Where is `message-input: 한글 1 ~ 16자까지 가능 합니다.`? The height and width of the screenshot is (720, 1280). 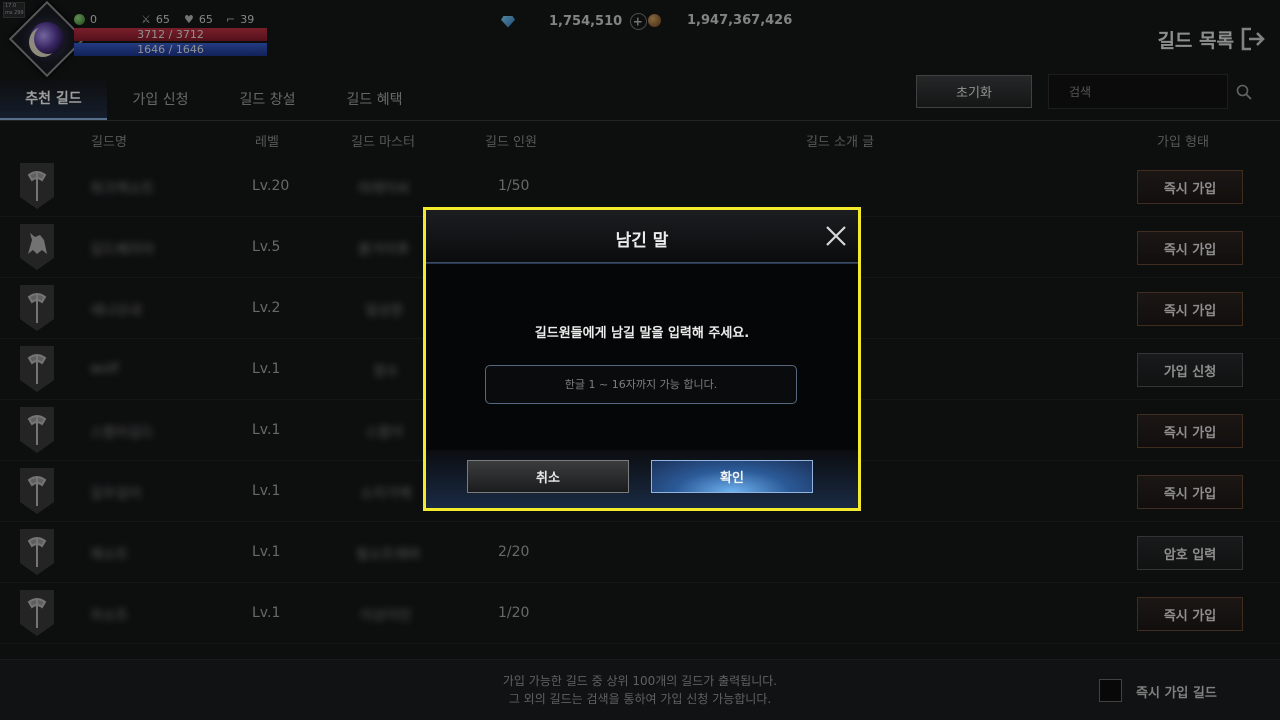 message-input: 한글 1 ~ 16자까지 가능 합니다. is located at coordinates (641, 384).